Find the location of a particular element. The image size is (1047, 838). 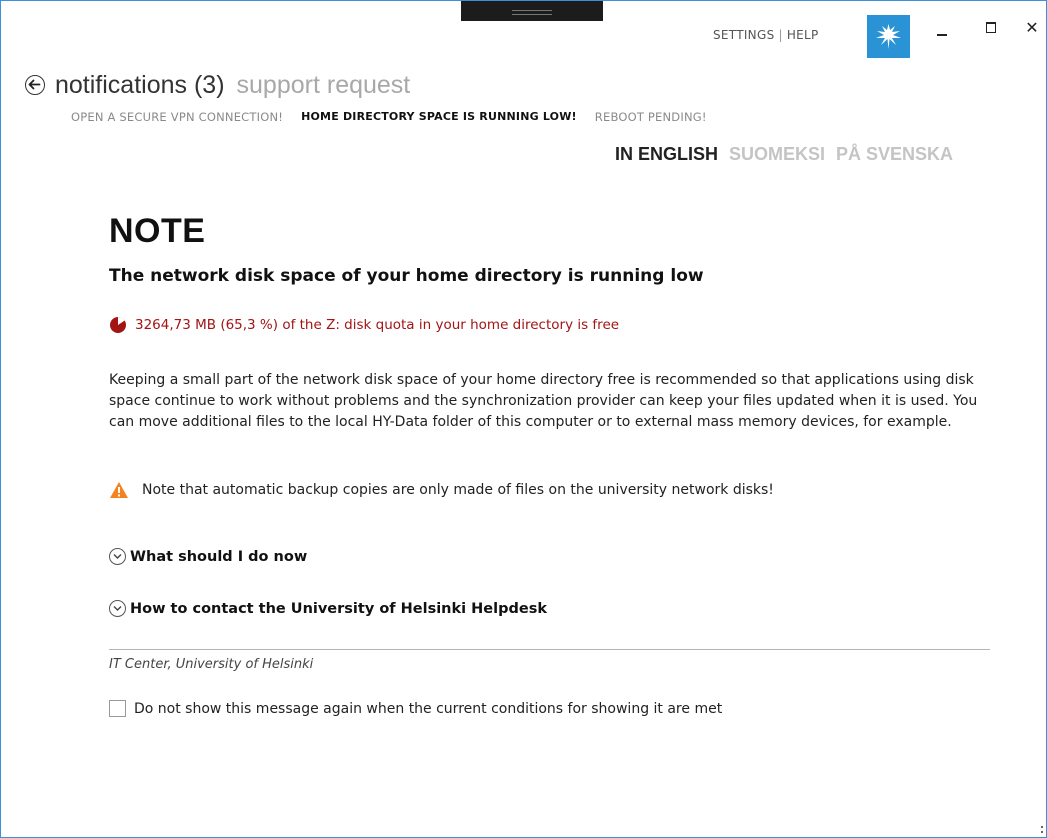

close-icon: ✕ is located at coordinates (1032, 27).